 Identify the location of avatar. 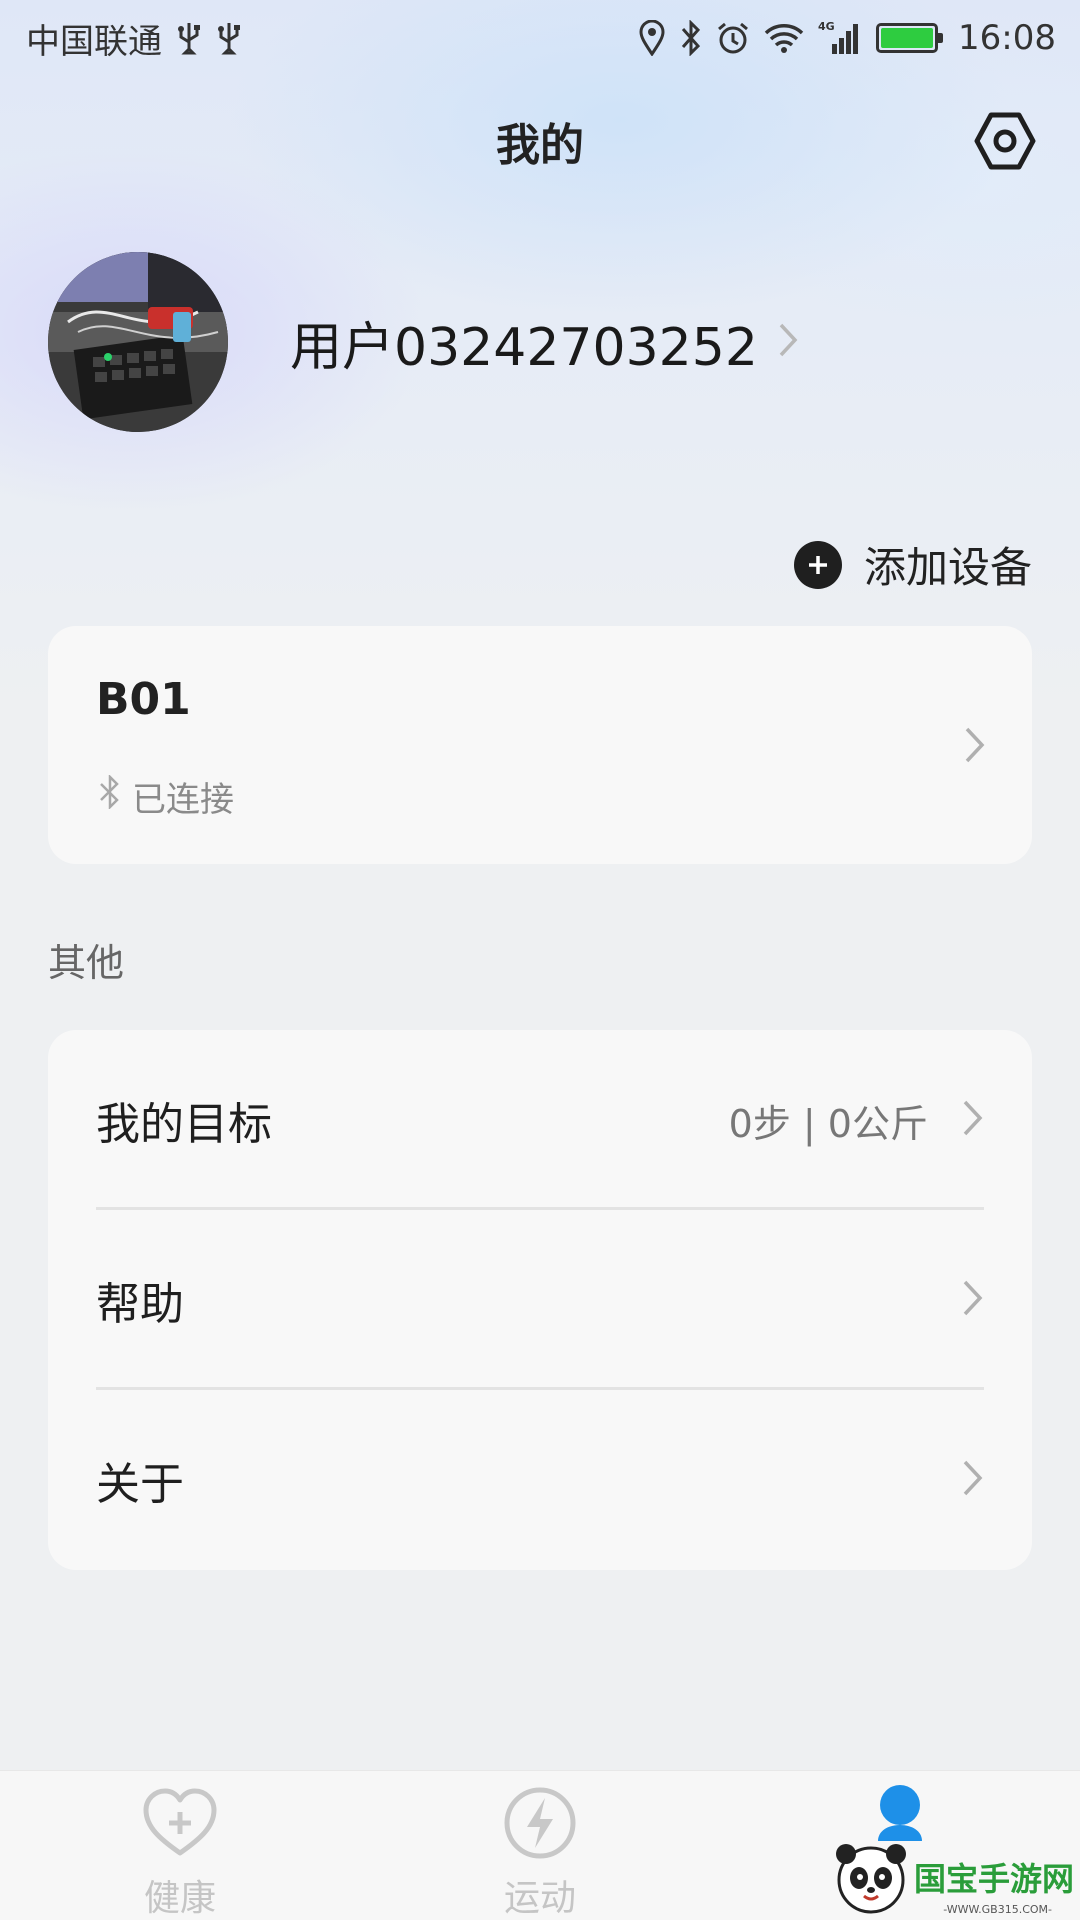
(138, 342).